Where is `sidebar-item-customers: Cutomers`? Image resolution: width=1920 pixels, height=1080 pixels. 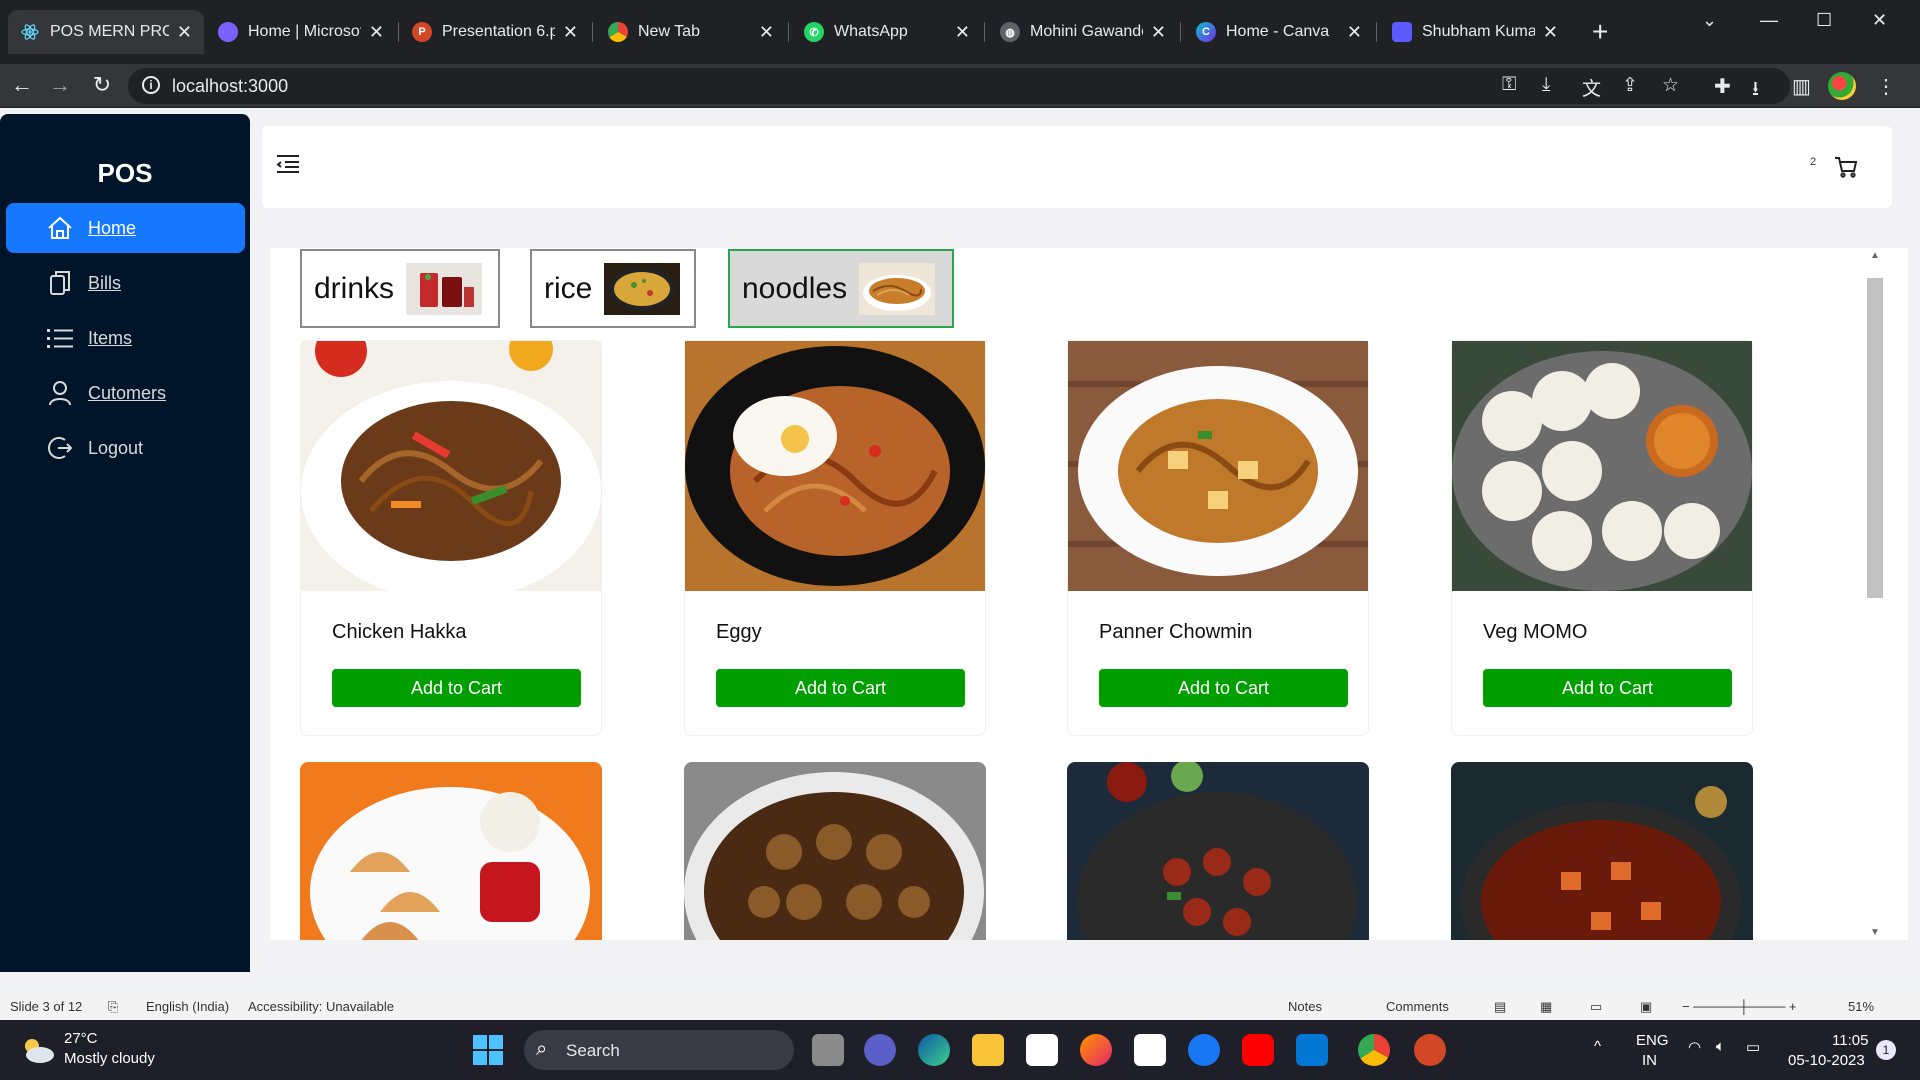 sidebar-item-customers: Cutomers is located at coordinates (125, 393).